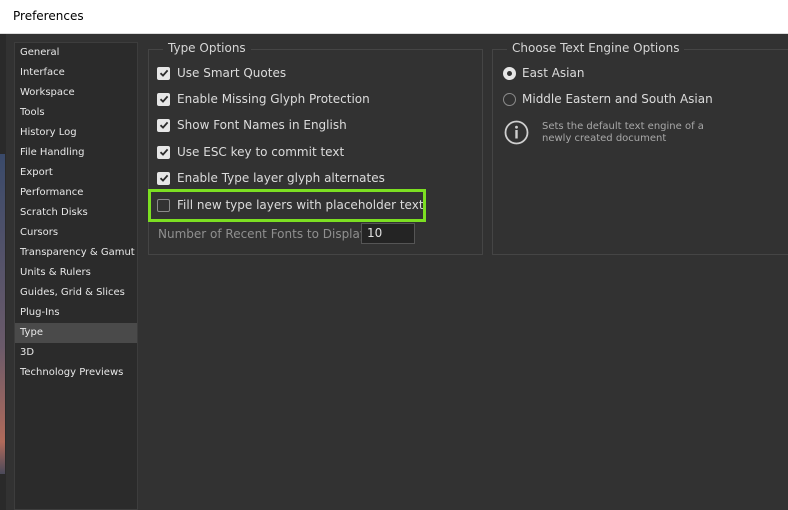  I want to click on sidebar-item-guides-grid-slices: Guides, Grid & Slices, so click(76, 293).